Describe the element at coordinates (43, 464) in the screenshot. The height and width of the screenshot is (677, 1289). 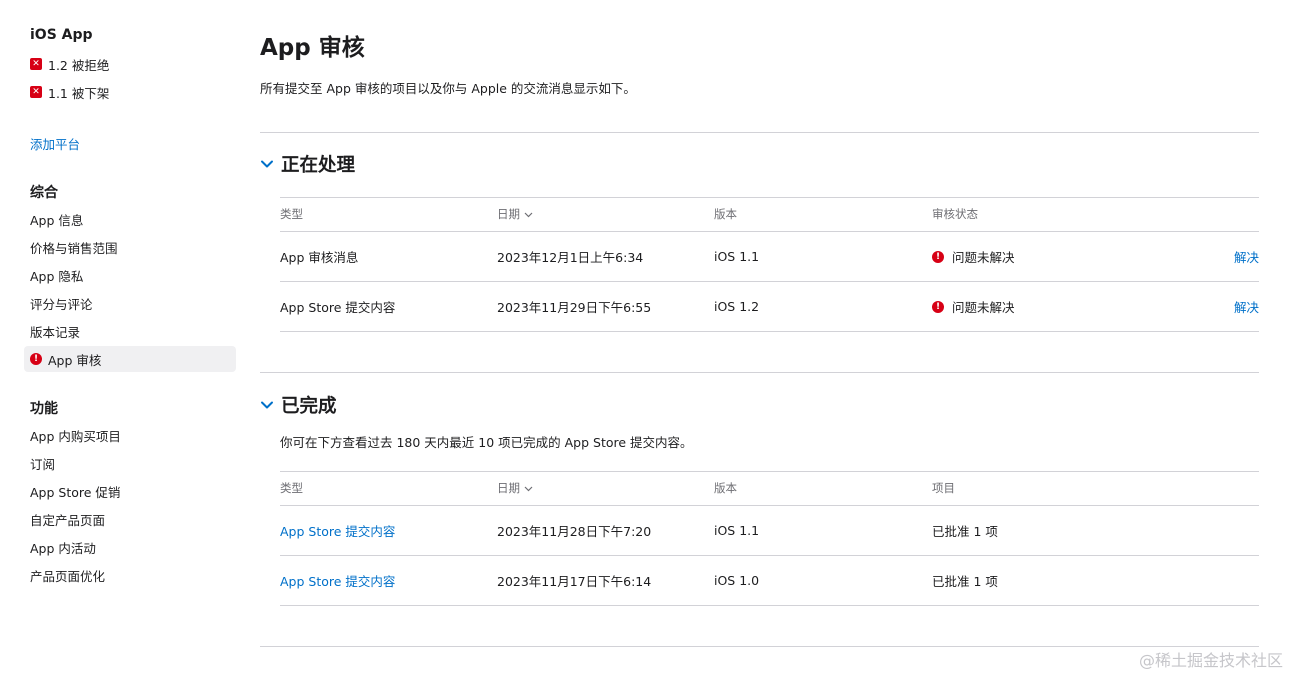
I see `sidebar-item-label: 订阅` at that location.